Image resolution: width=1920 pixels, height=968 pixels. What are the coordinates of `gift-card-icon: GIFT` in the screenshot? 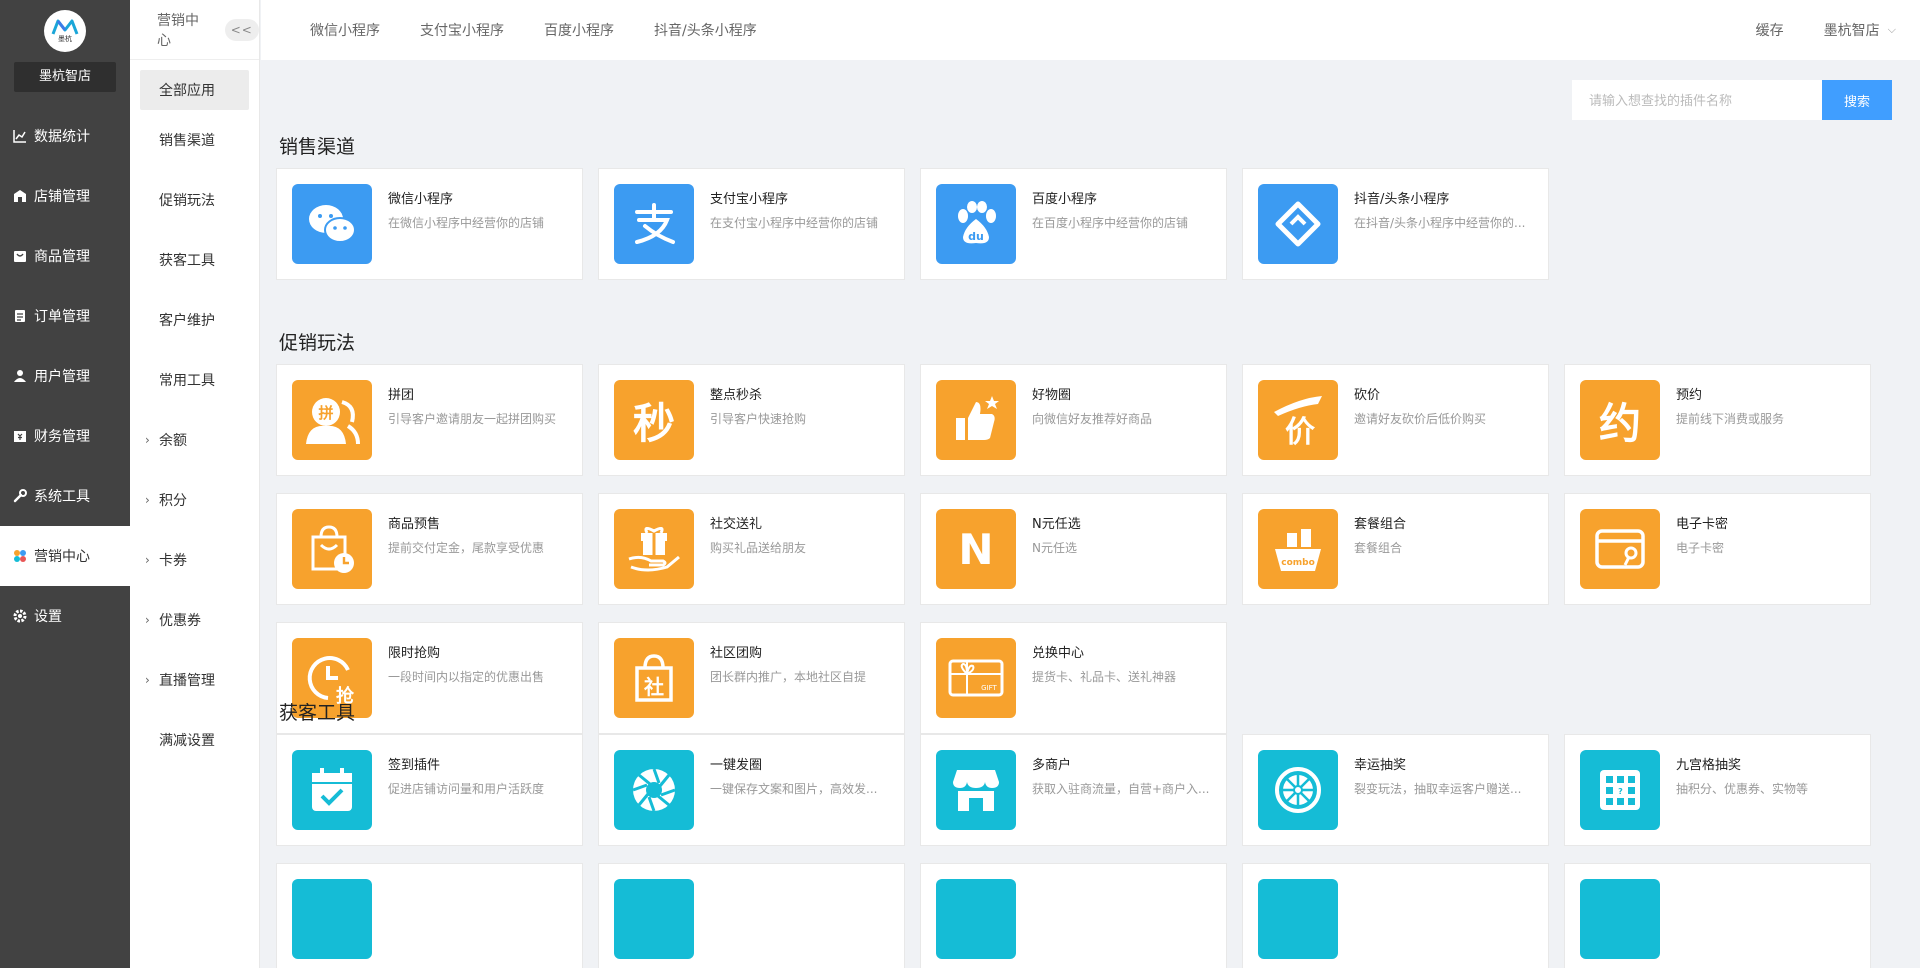 It's located at (976, 678).